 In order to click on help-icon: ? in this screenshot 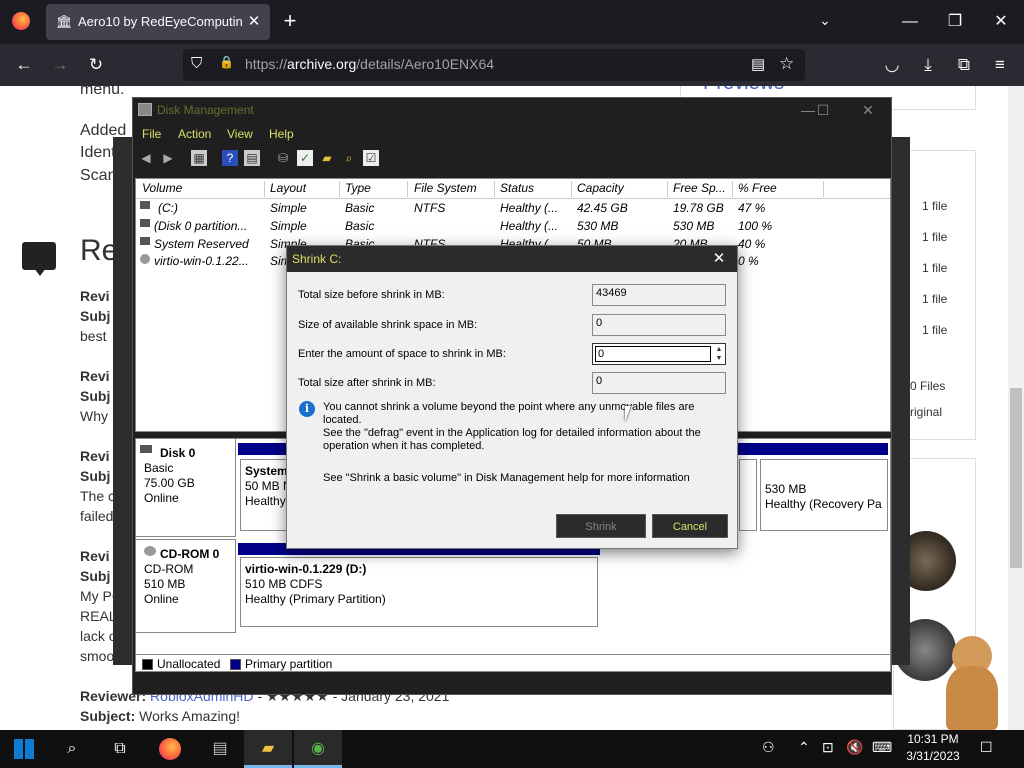, I will do `click(230, 158)`.